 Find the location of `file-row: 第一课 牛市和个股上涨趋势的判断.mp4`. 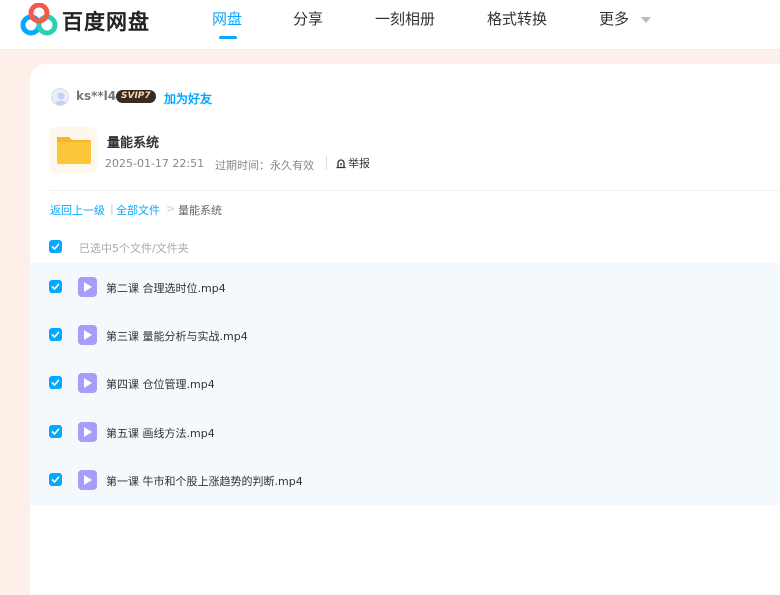

file-row: 第一课 牛市和个股上涨趋势的判断.mp4 is located at coordinates (405, 480).